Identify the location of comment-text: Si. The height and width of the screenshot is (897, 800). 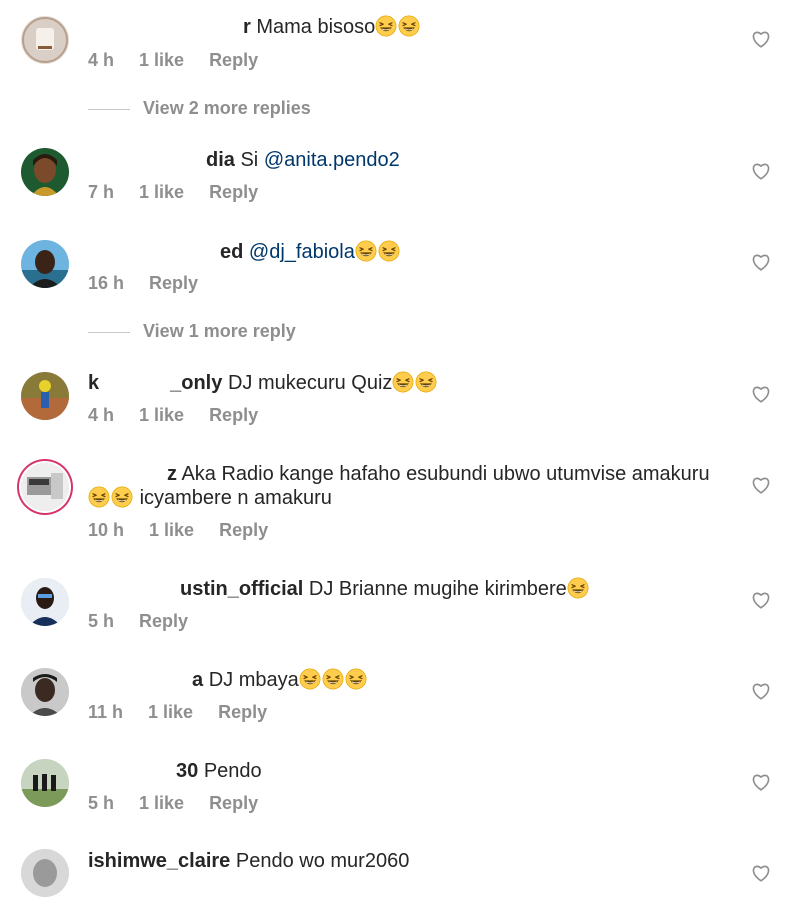
(249, 160).